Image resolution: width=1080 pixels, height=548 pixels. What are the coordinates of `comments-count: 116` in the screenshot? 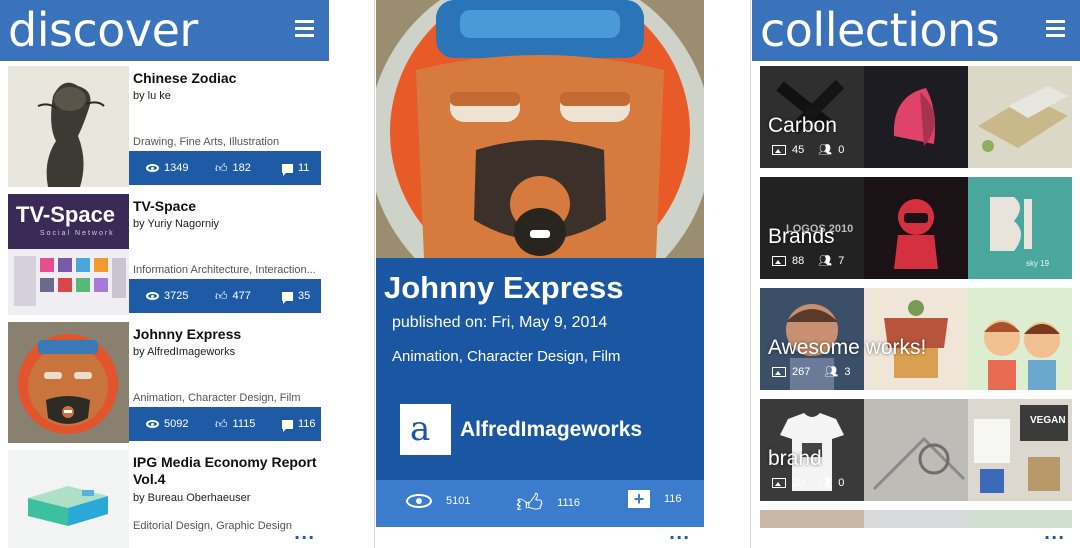 It's located at (307, 424).